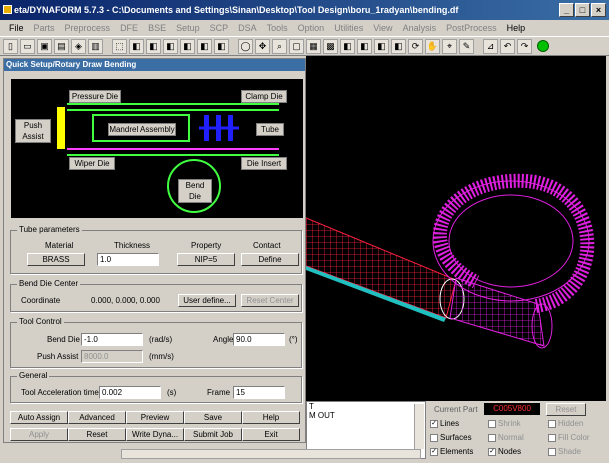  I want to click on angle-label: Angle, so click(223, 339).